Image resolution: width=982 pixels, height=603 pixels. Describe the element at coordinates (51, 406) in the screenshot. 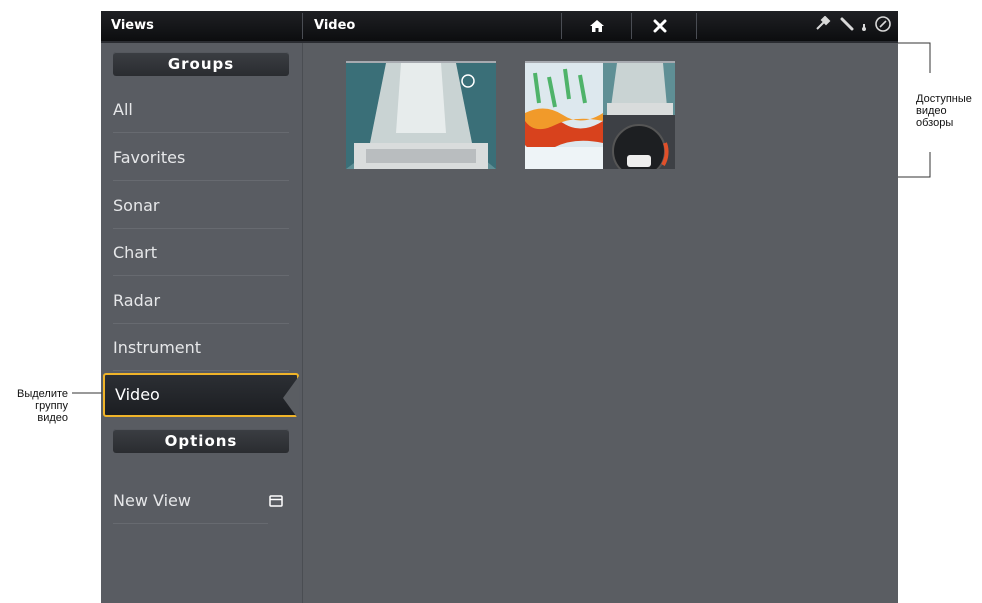

I see `annotation-line: группу` at that location.